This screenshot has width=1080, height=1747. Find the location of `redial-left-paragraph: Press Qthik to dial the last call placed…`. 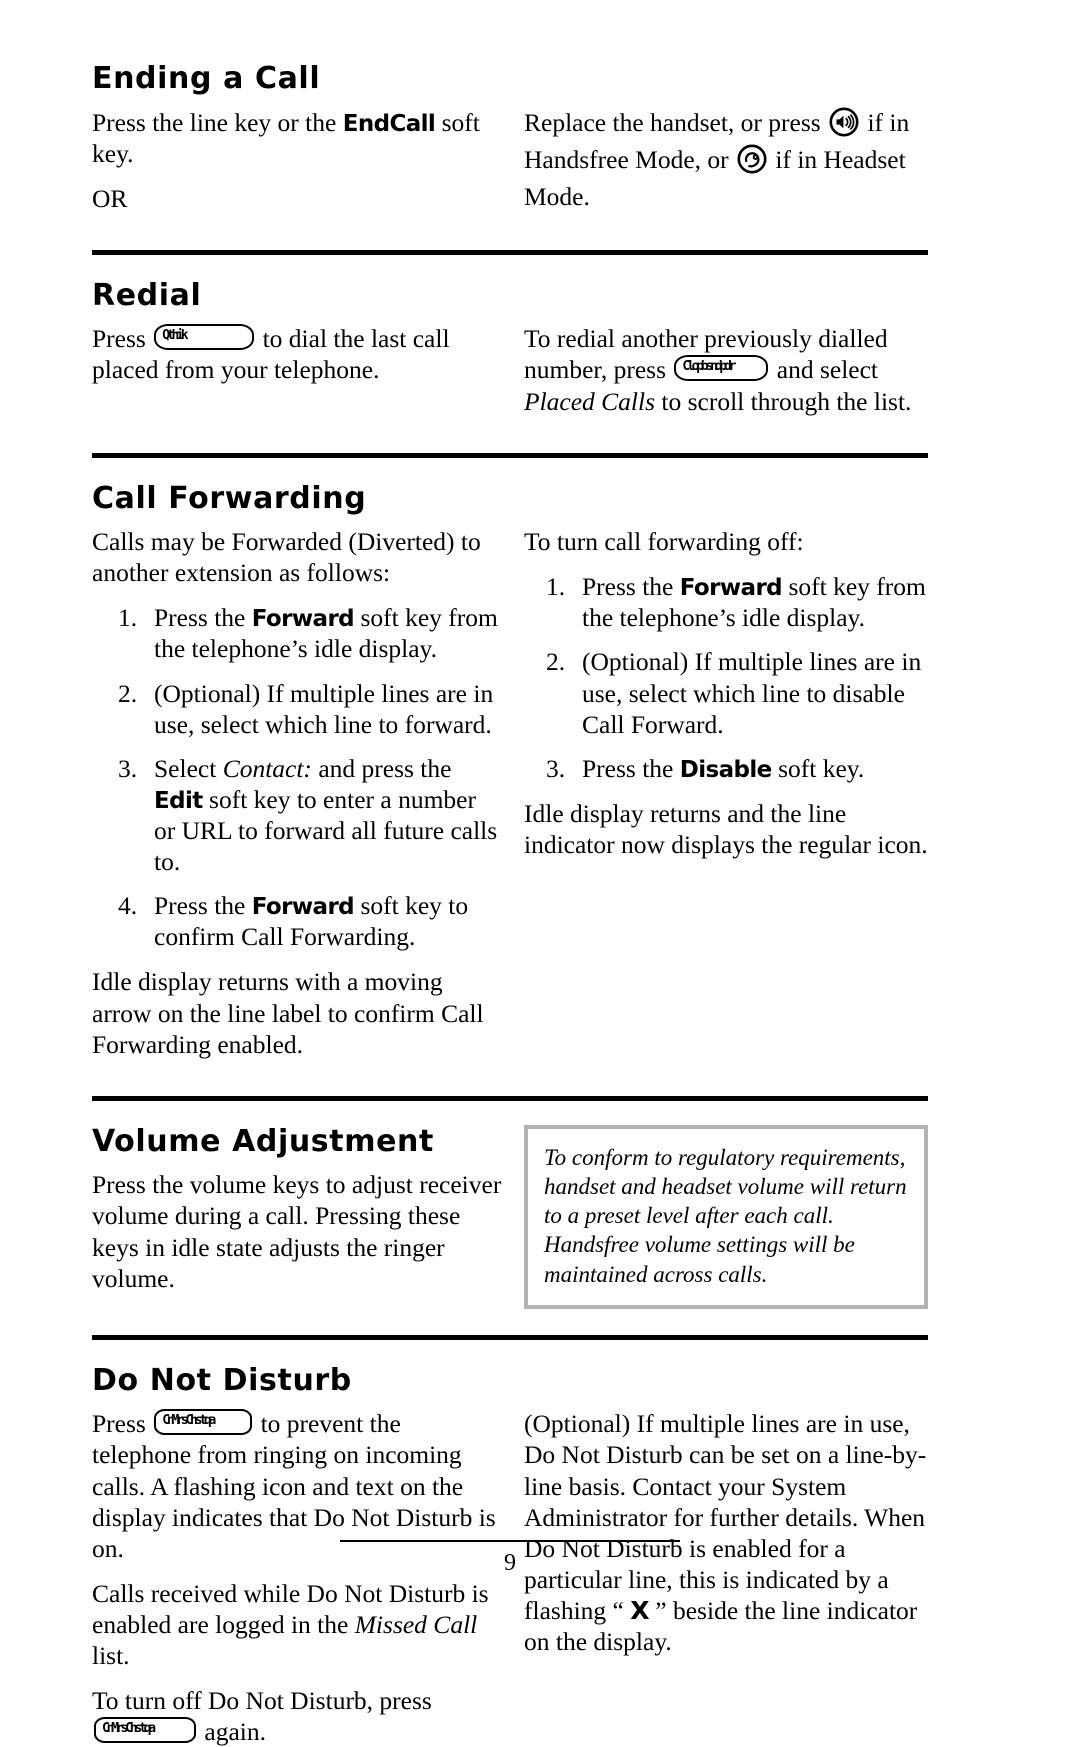

redial-left-paragraph: Press Qthik to dial the last call placed… is located at coordinates (297, 354).